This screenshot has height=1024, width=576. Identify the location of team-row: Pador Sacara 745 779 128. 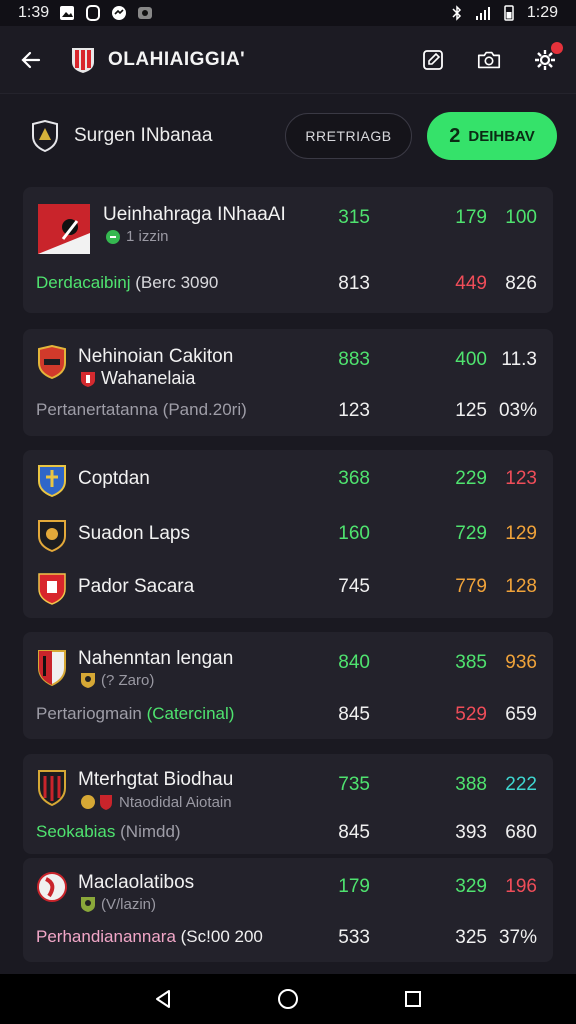
(288, 588).